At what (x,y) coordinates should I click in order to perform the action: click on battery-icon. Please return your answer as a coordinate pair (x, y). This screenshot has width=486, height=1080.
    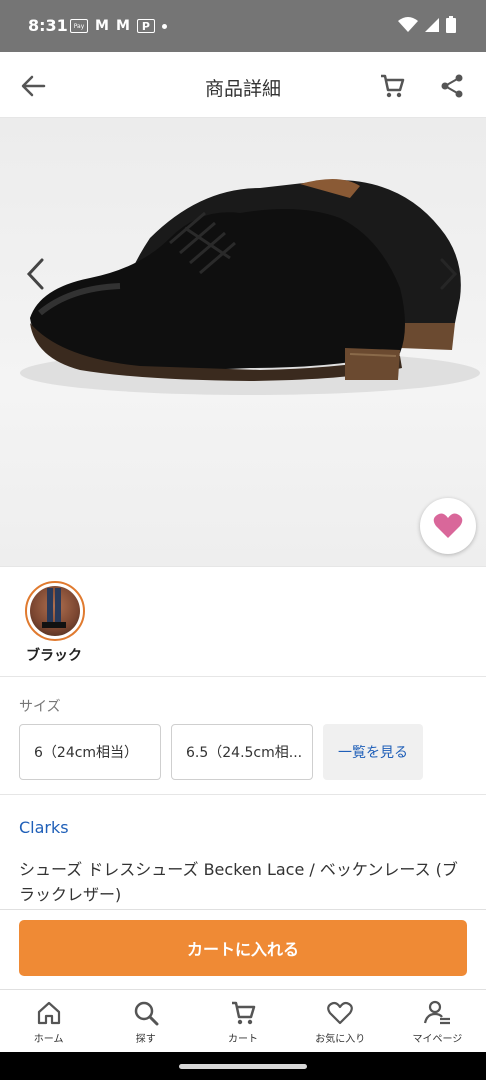
    Looking at the image, I should click on (451, 24).